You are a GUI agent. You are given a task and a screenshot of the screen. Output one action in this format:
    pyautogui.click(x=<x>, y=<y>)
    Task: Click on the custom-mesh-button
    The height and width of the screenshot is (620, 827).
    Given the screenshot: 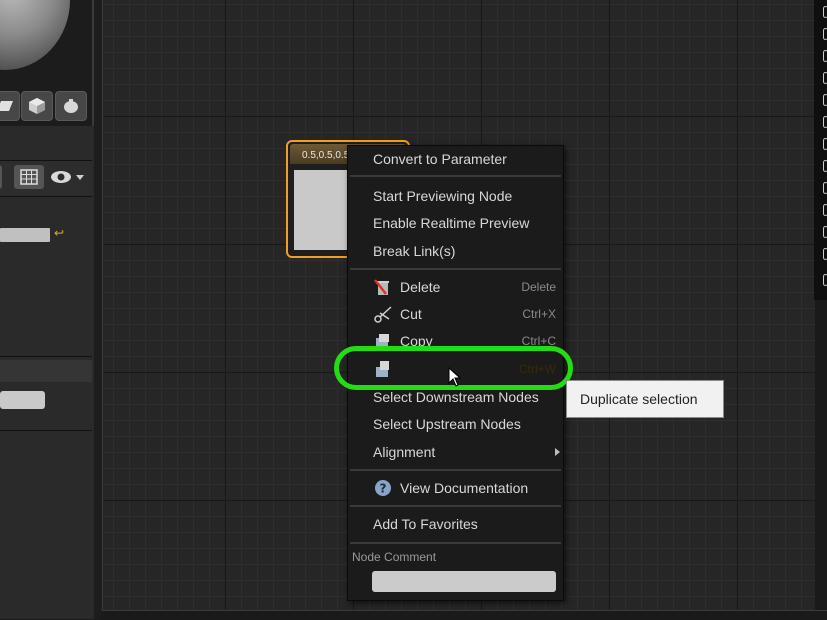 What is the action you would take?
    pyautogui.click(x=71, y=106)
    